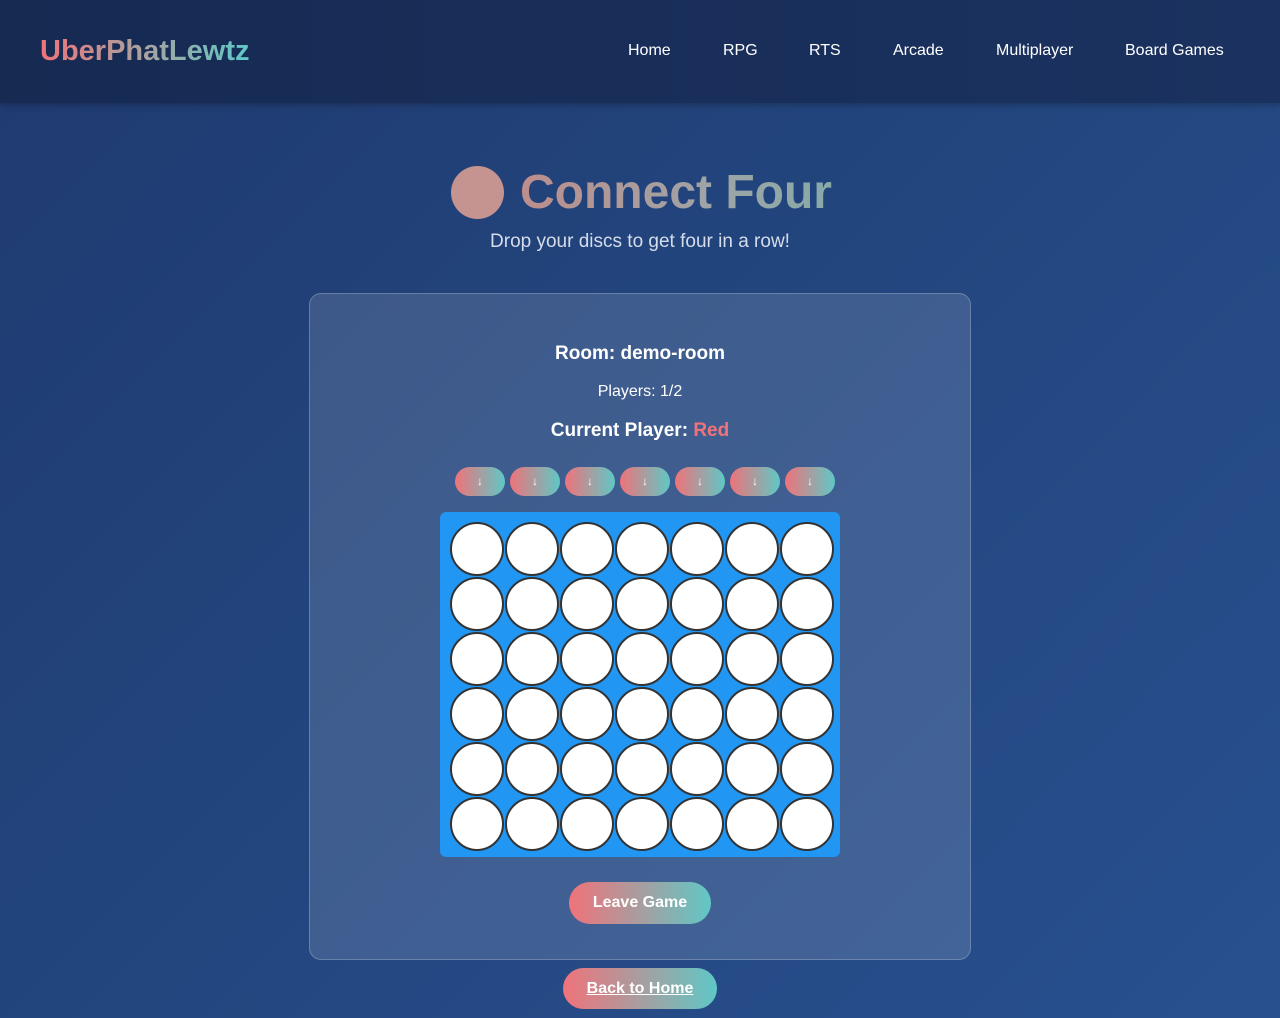  What do you see at coordinates (700, 481) in the screenshot?
I see `drop-column-5-button: ↓` at bounding box center [700, 481].